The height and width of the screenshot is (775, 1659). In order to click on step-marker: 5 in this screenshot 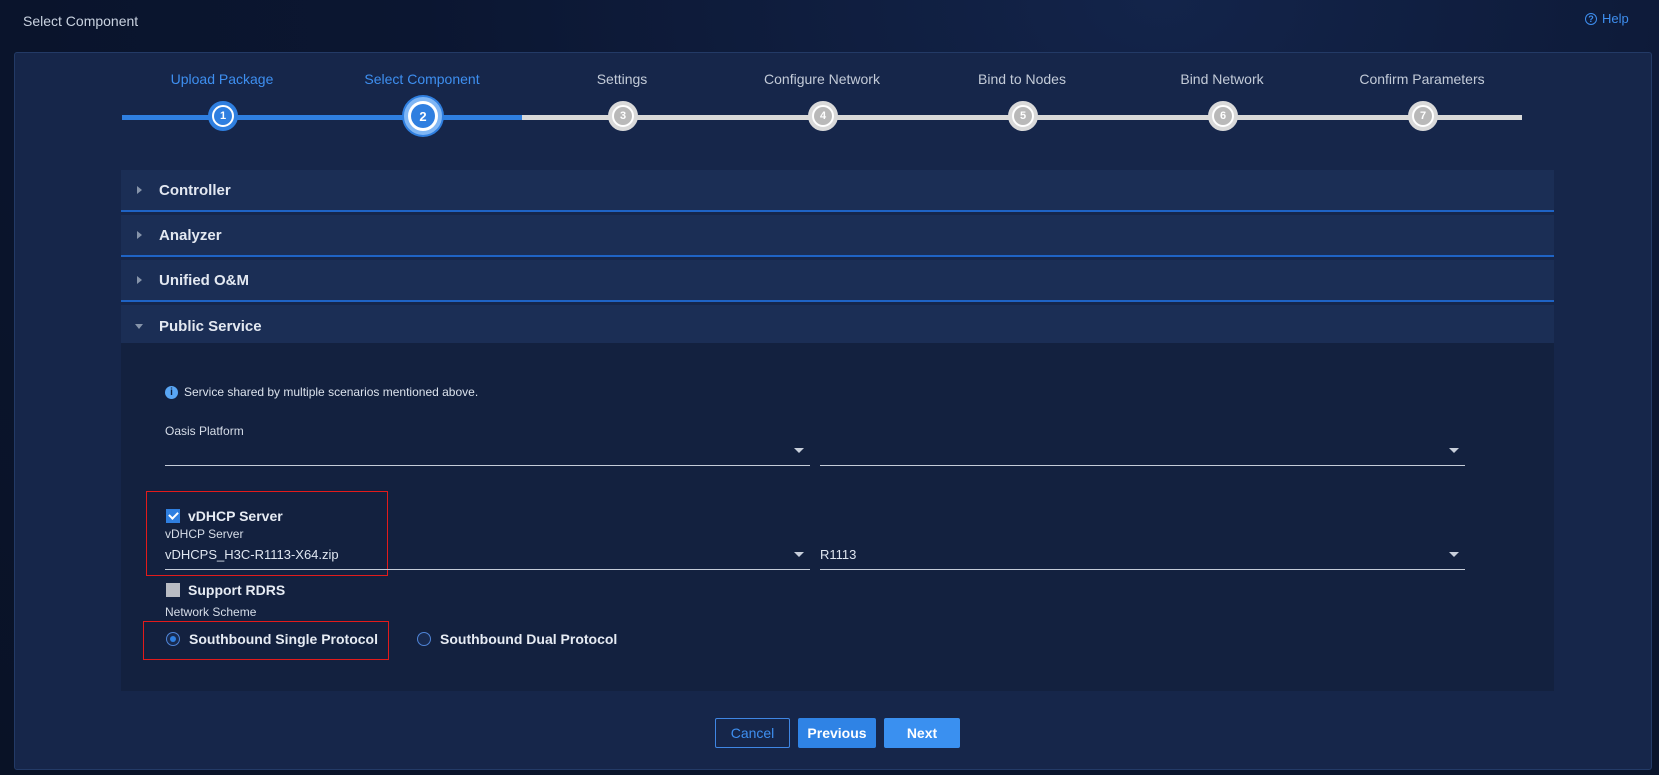, I will do `click(1023, 116)`.